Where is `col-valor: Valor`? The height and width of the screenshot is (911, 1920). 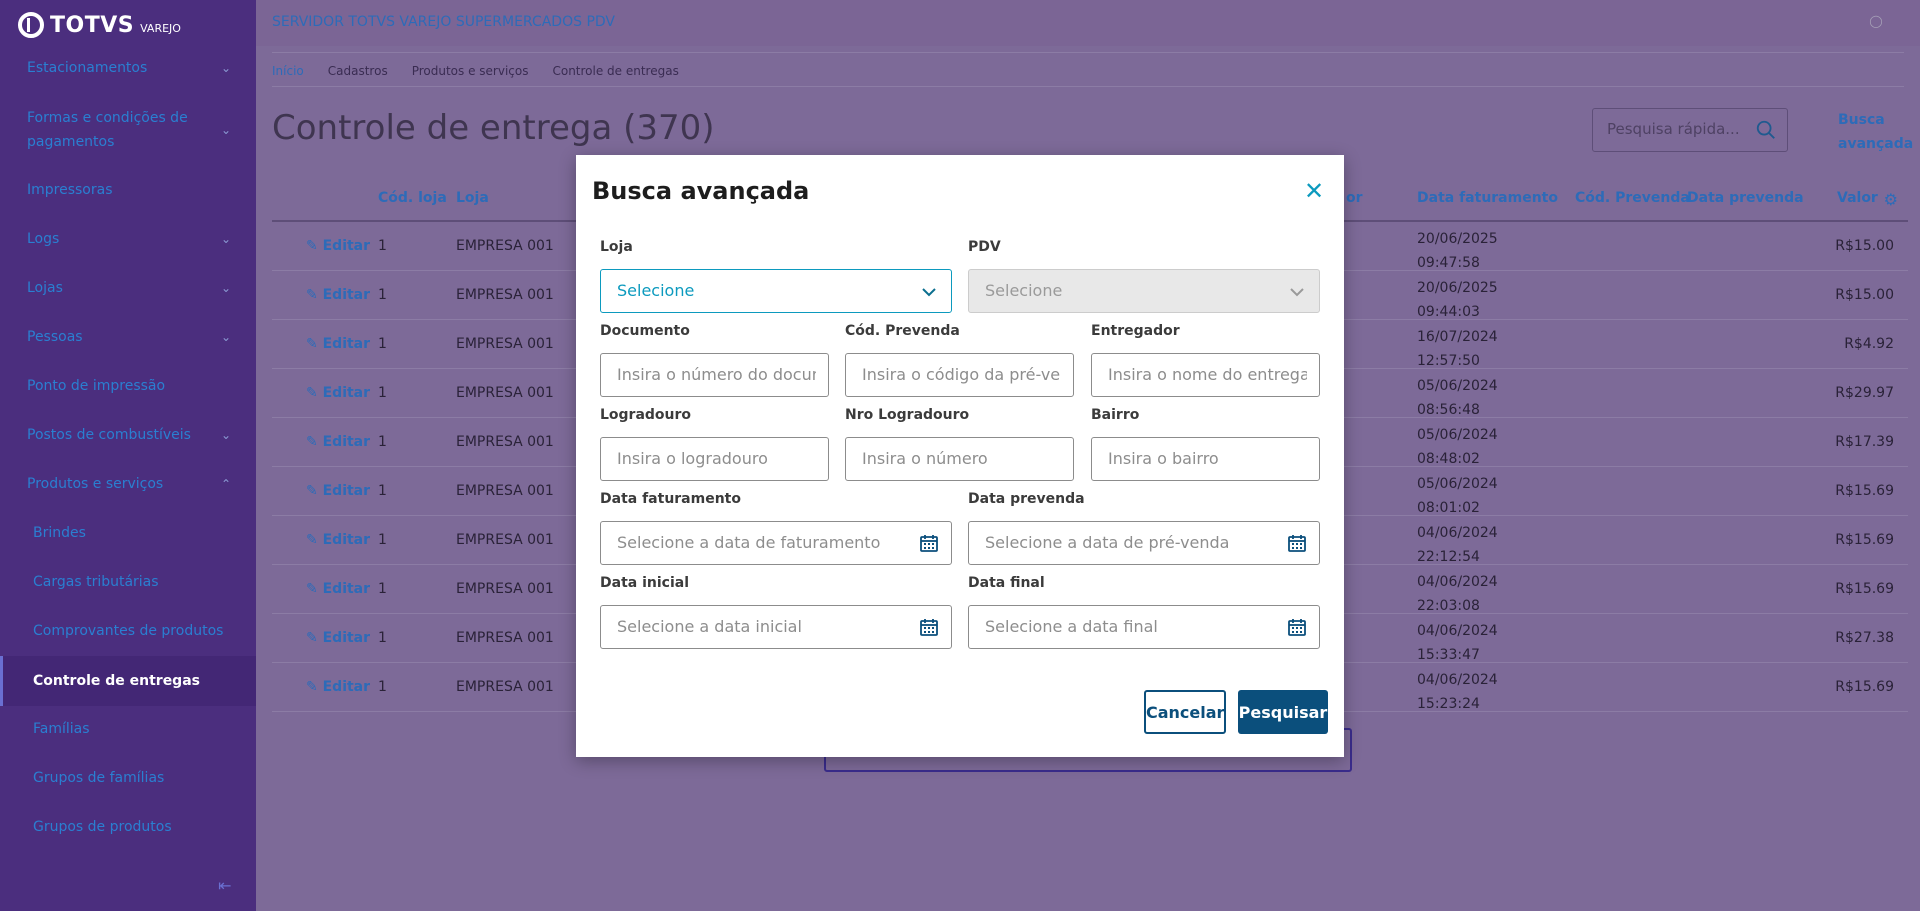
col-valor: Valor is located at coordinates (1857, 198).